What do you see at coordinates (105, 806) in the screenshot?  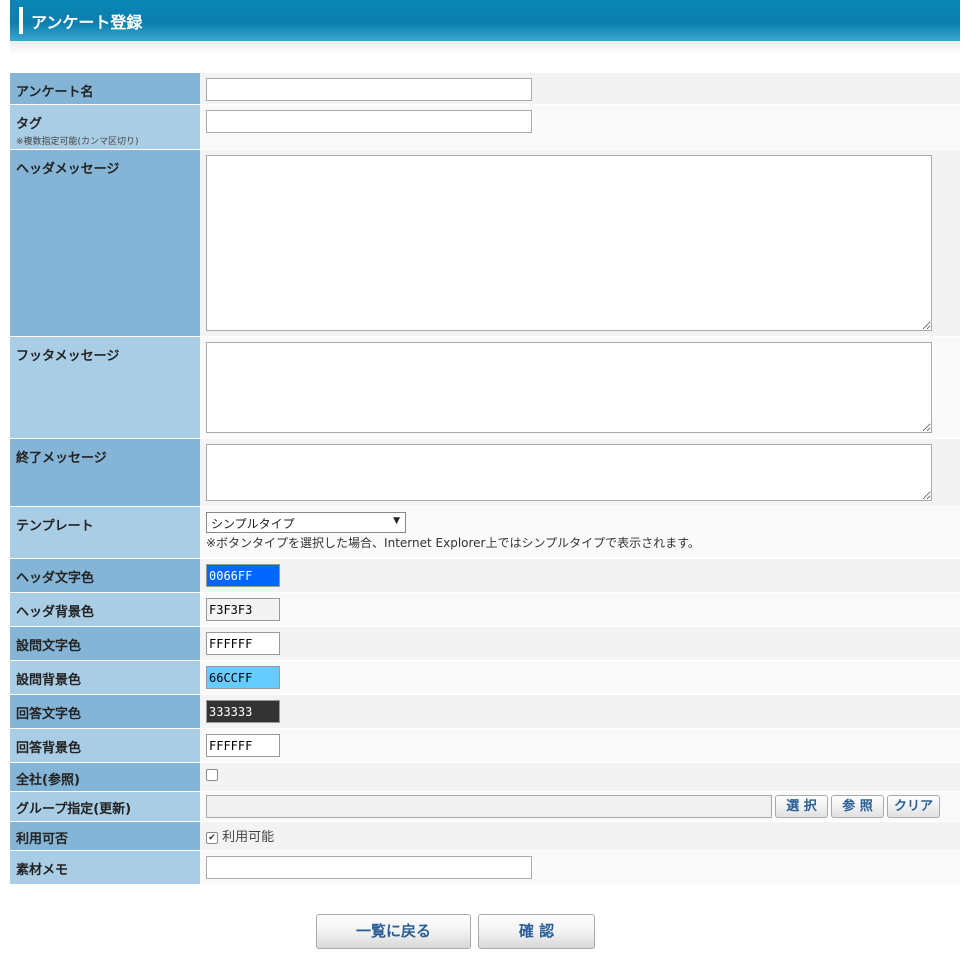 I see `group-label: グループ指定(更新)` at bounding box center [105, 806].